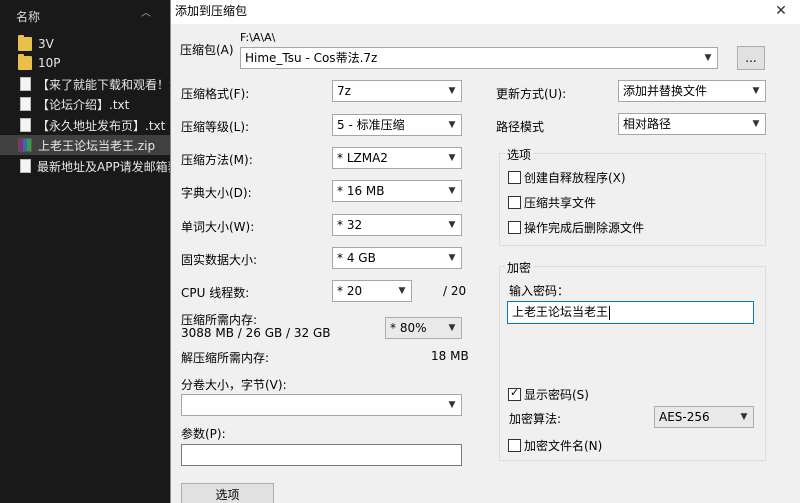  Describe the element at coordinates (397, 158) in the screenshot. I see `method-select: * LZMA2 ▼` at that location.